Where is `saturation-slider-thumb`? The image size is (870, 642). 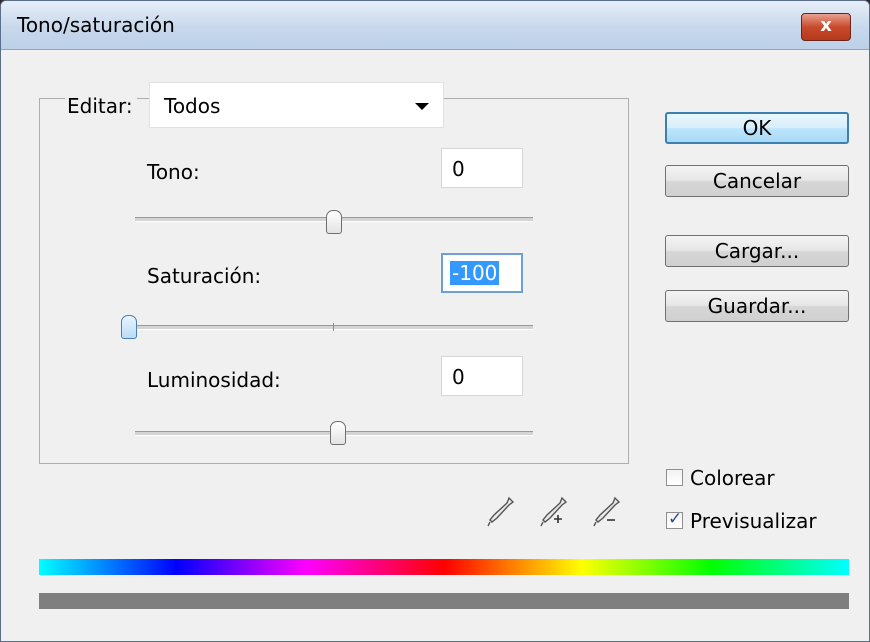
saturation-slider-thumb is located at coordinates (129, 327).